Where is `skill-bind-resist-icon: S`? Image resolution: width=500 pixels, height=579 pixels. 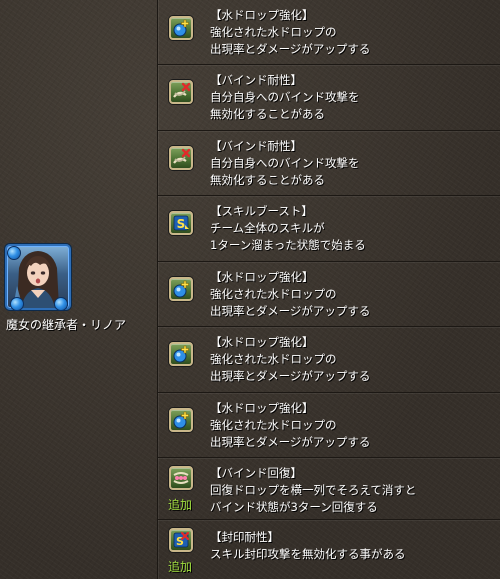
skill-bind-resist-icon: S is located at coordinates (181, 540).